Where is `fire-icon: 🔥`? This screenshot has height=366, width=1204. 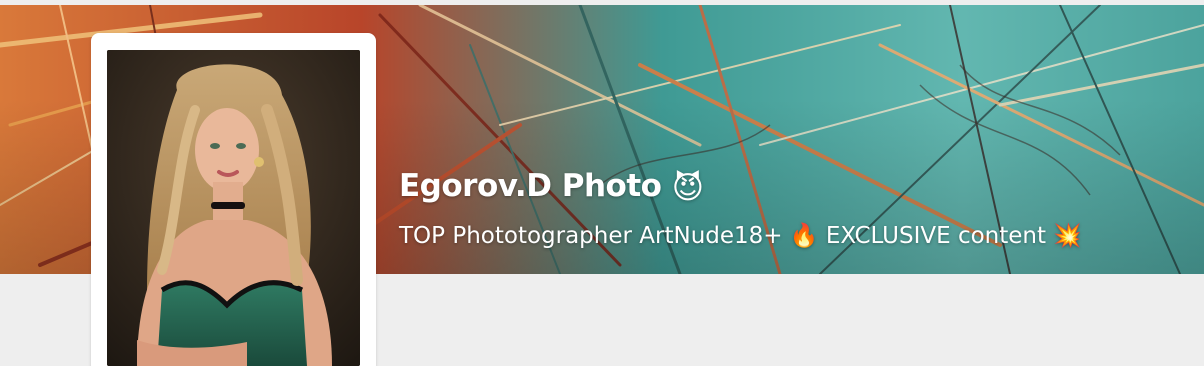 fire-icon: 🔥 is located at coordinates (804, 236).